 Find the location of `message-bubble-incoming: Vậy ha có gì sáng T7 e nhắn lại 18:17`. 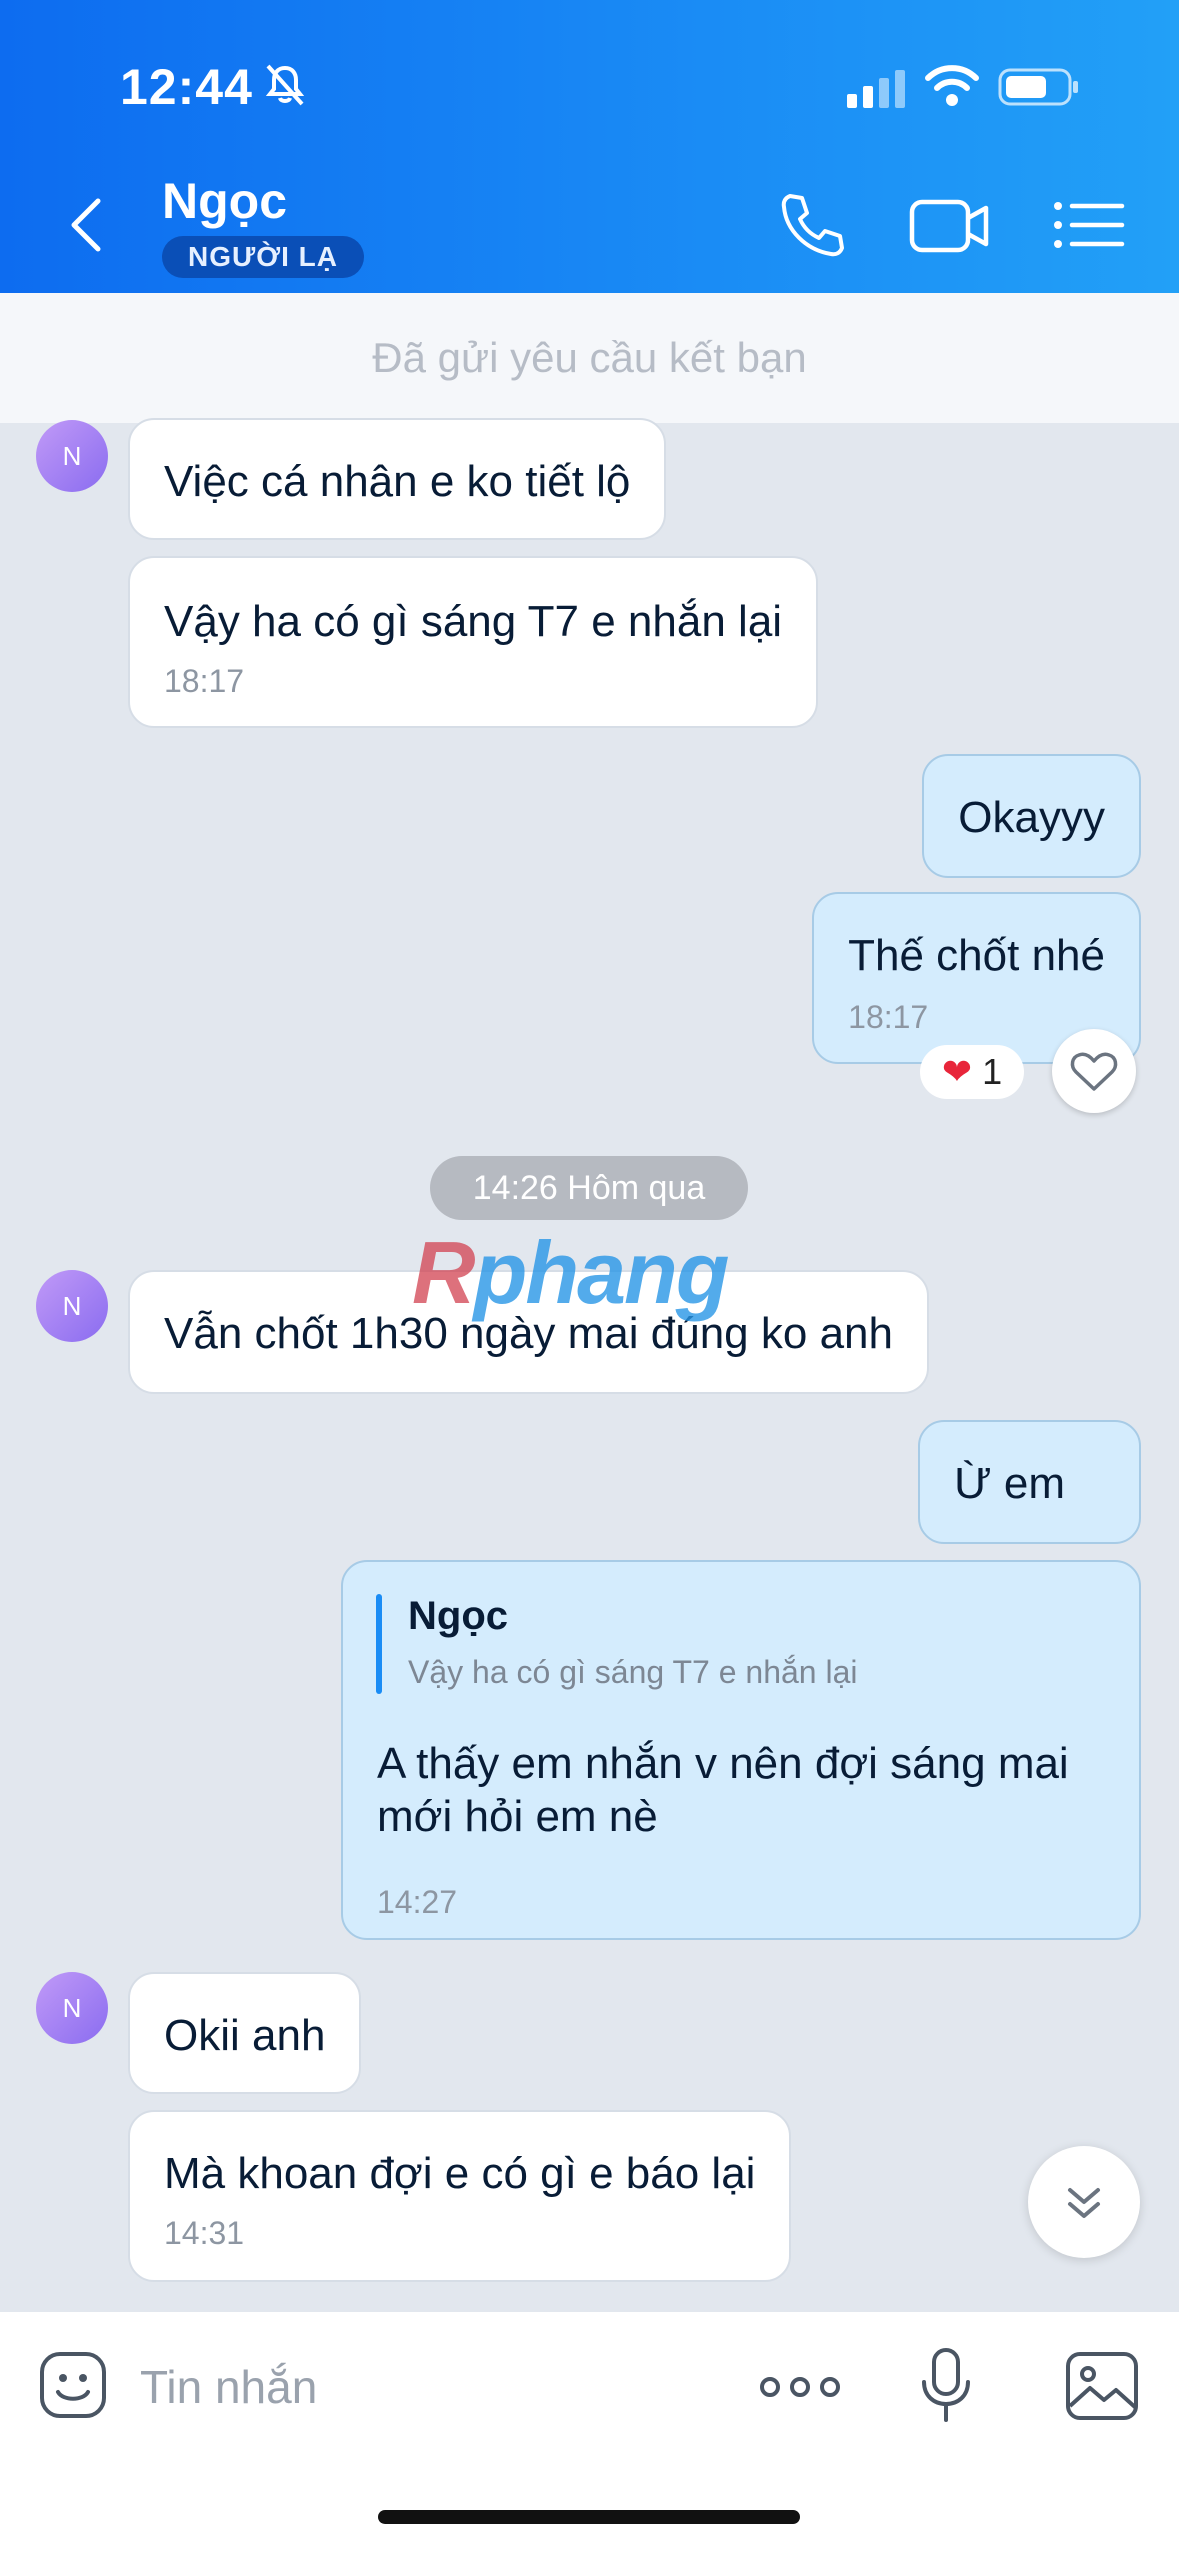

message-bubble-incoming: Vậy ha có gì sáng T7 e nhắn lại 18:17 is located at coordinates (473, 642).